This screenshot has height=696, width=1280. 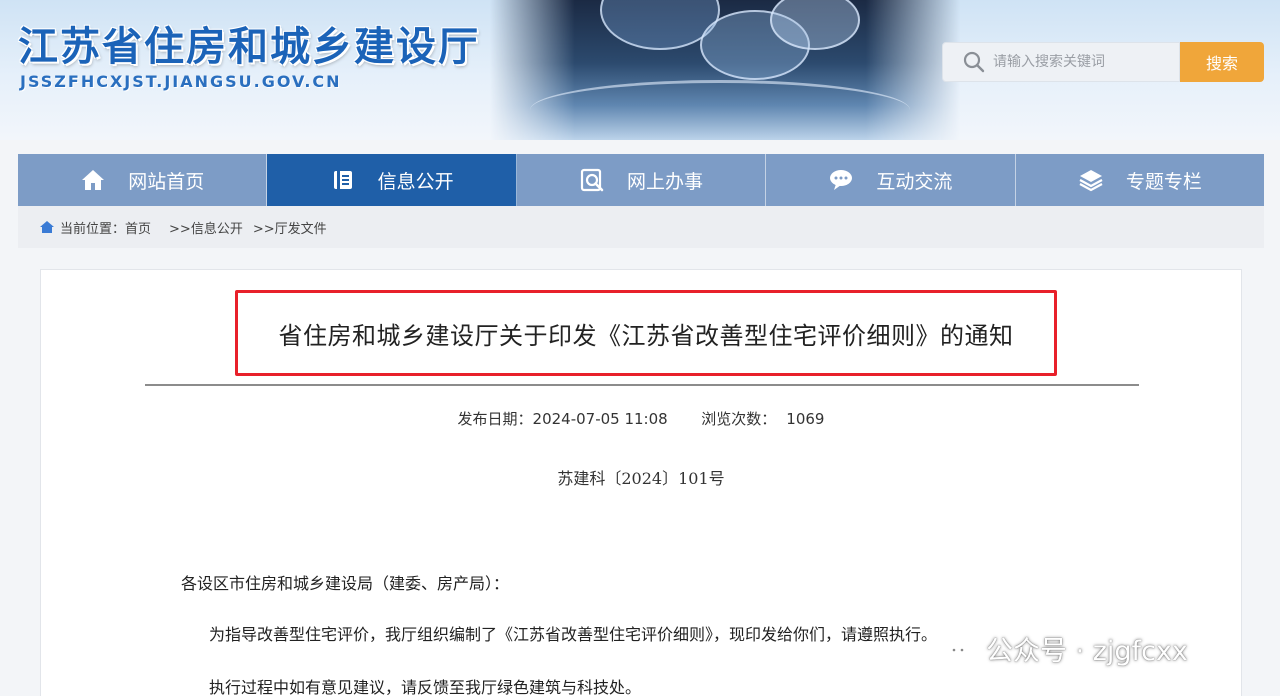 What do you see at coordinates (1087, 651) in the screenshot?
I see `watermark-text: 公众号 · zjgfcxx` at bounding box center [1087, 651].